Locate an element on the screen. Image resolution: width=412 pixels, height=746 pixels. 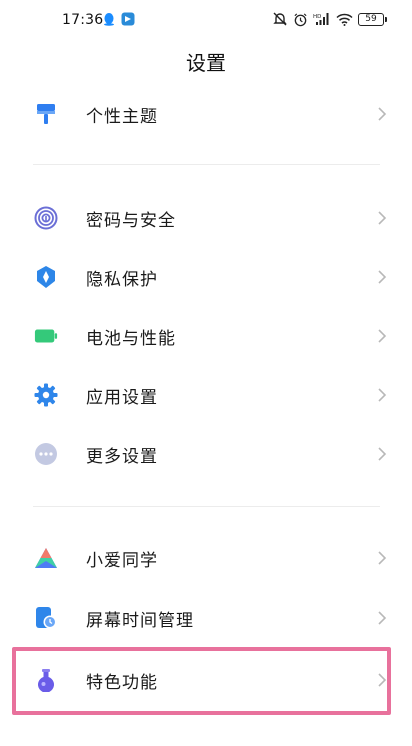
status-notification-icons is located at coordinates (118, 19).